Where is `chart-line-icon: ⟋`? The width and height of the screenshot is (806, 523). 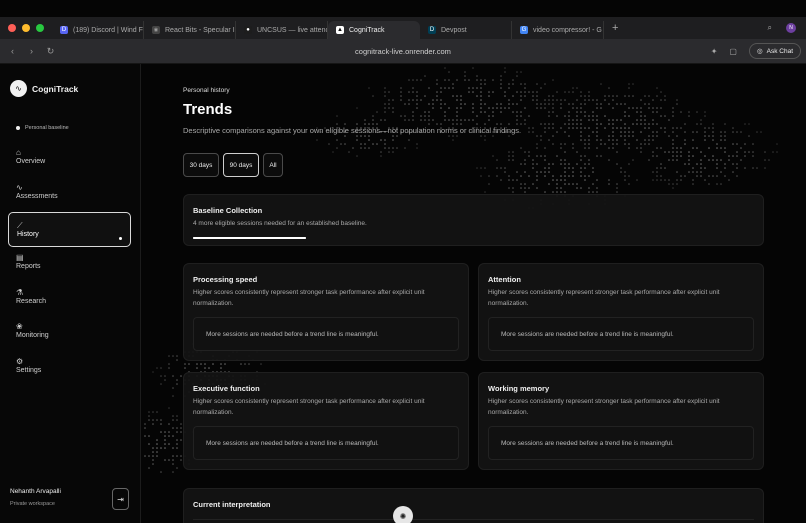
chart-line-icon: ⟋ is located at coordinates (20, 225).